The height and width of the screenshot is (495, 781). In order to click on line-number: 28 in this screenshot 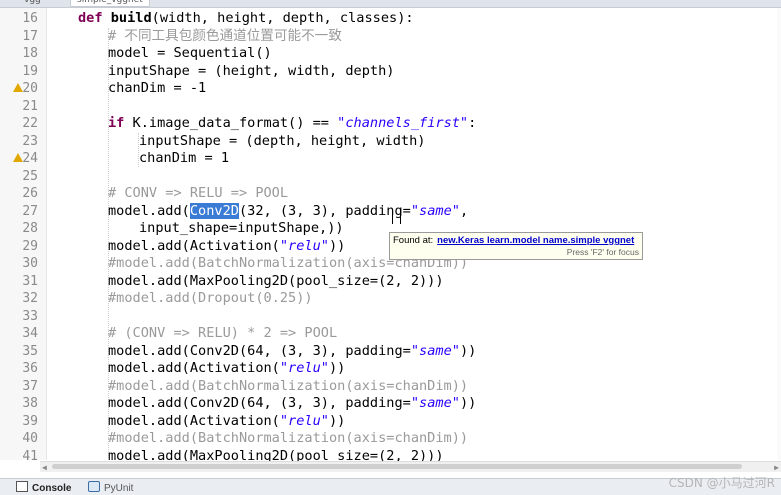, I will do `click(30, 228)`.